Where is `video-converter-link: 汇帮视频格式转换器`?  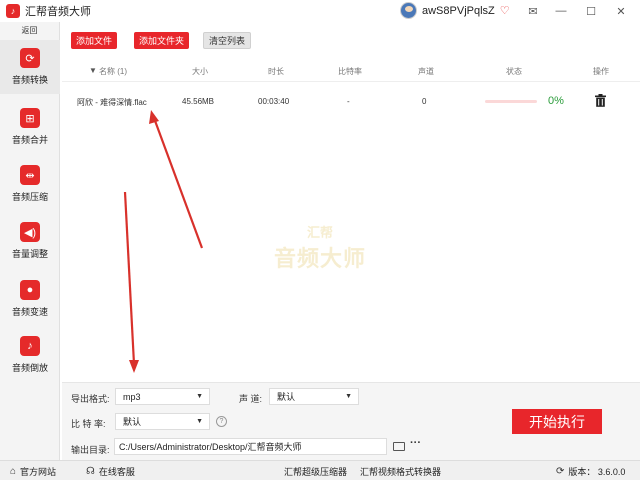 video-converter-link: 汇帮视频格式转换器 is located at coordinates (400, 471).